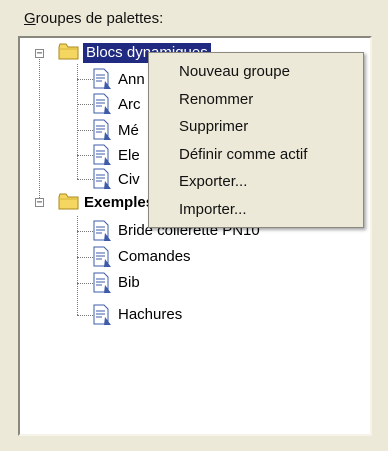 The height and width of the screenshot is (451, 388). Describe the element at coordinates (150, 315) in the screenshot. I see `tree-item-label: Hachures` at that location.